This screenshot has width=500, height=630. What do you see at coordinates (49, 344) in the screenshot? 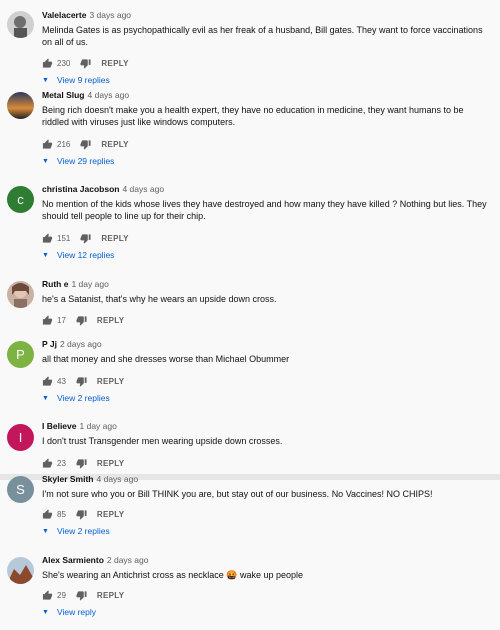
I see `author-name: P Jj` at bounding box center [49, 344].